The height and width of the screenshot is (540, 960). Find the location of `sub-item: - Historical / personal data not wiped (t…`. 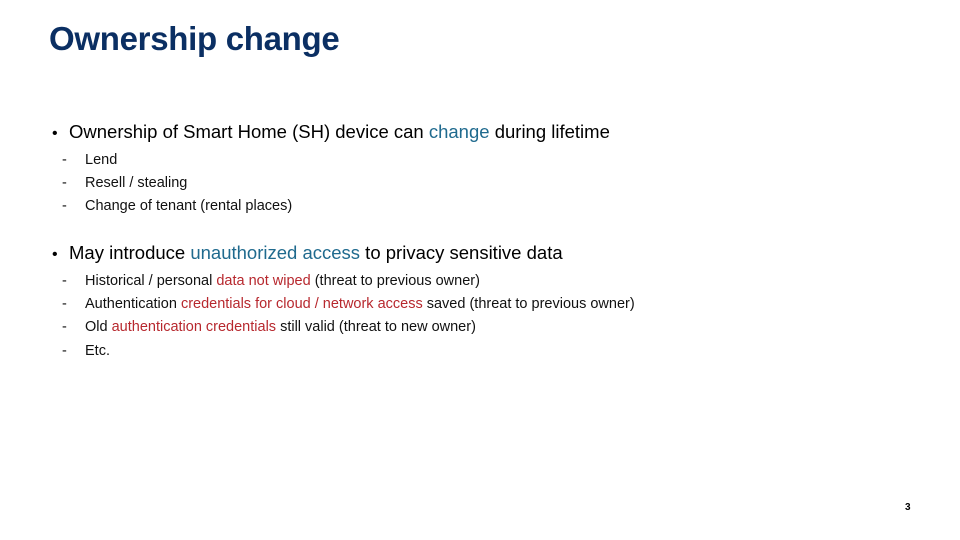

sub-item: - Historical / personal data not wiped (t… is located at coordinates (348, 281).